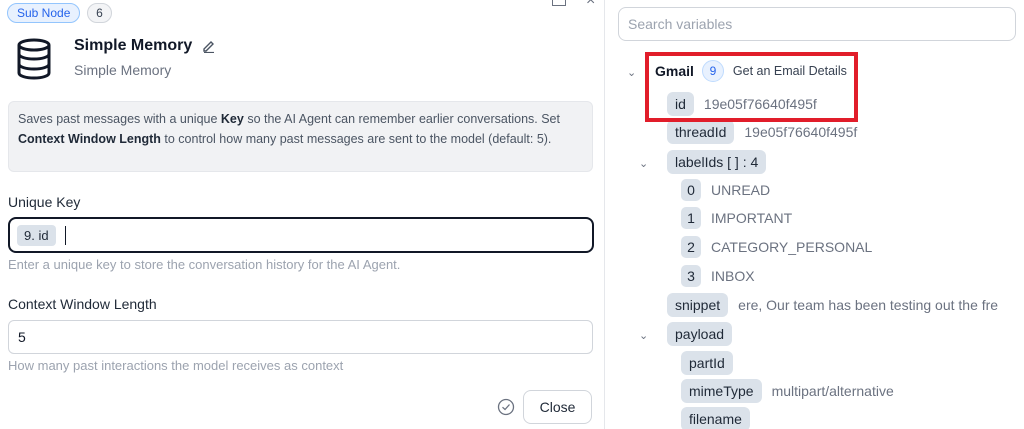 This screenshot has height=429, width=1024. What do you see at coordinates (232, 119) in the screenshot?
I see `info-bold-key: Key` at bounding box center [232, 119].